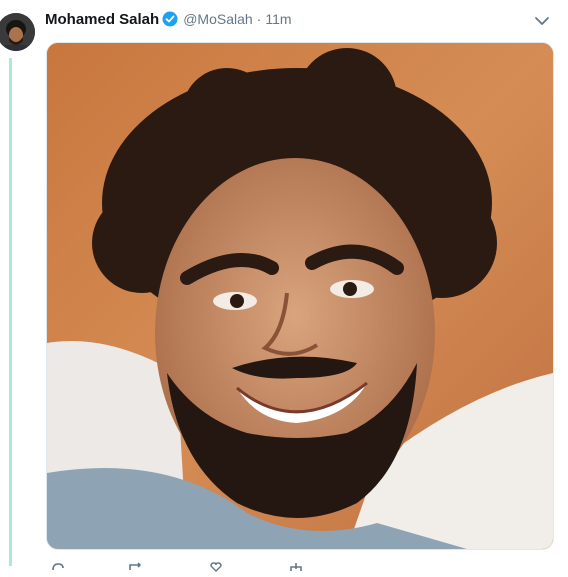 Image resolution: width=568 pixels, height=577 pixels. I want to click on reply-icon, so click(58, 565).